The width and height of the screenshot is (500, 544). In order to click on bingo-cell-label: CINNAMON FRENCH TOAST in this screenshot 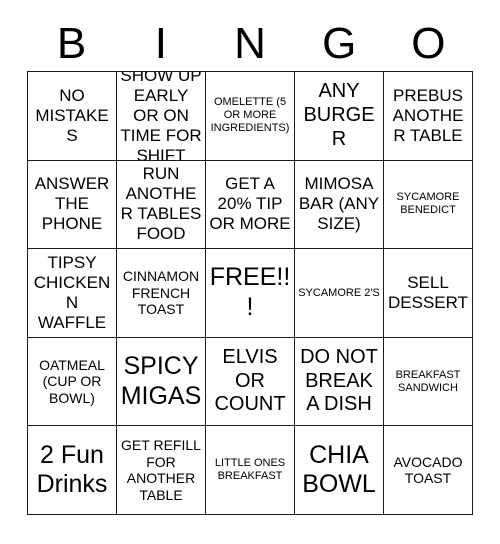, I will do `click(161, 293)`.